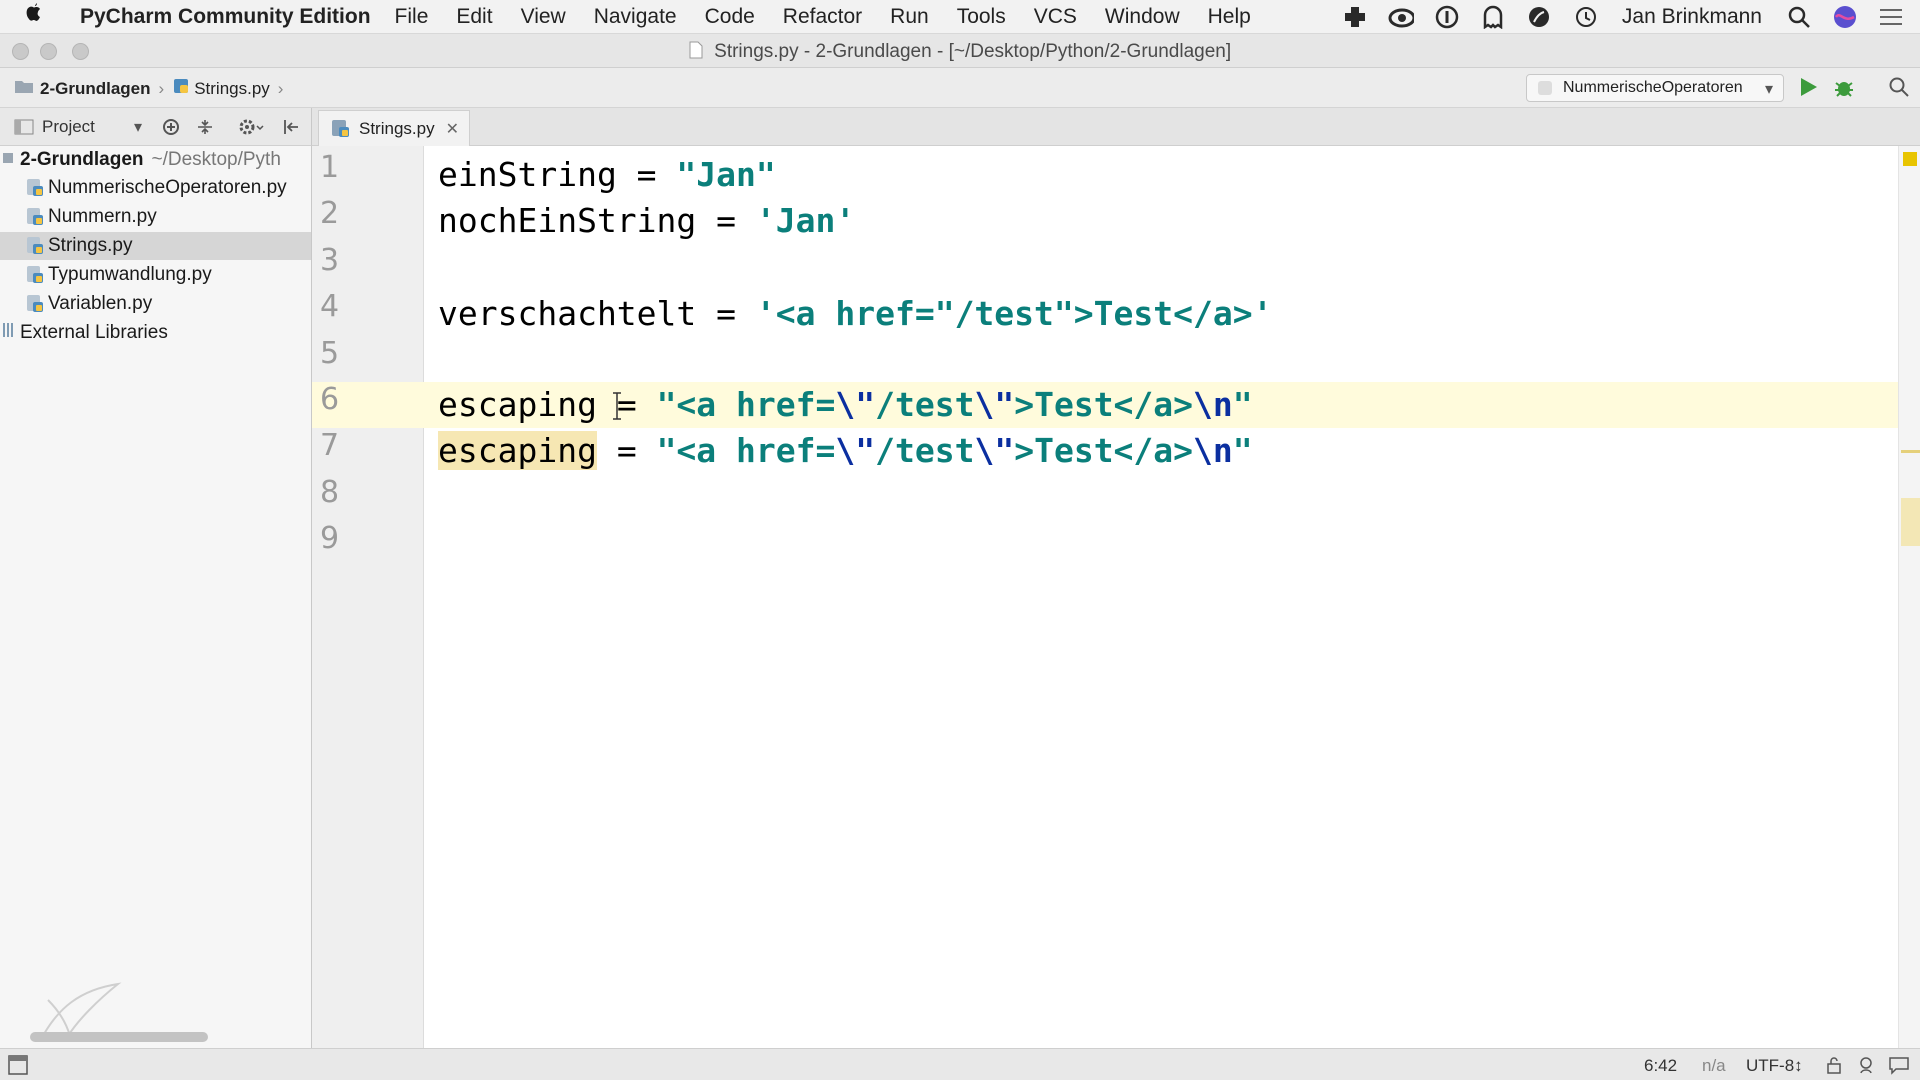 The image size is (1920, 1080). What do you see at coordinates (8, 160) in the screenshot?
I see `folder-icon` at bounding box center [8, 160].